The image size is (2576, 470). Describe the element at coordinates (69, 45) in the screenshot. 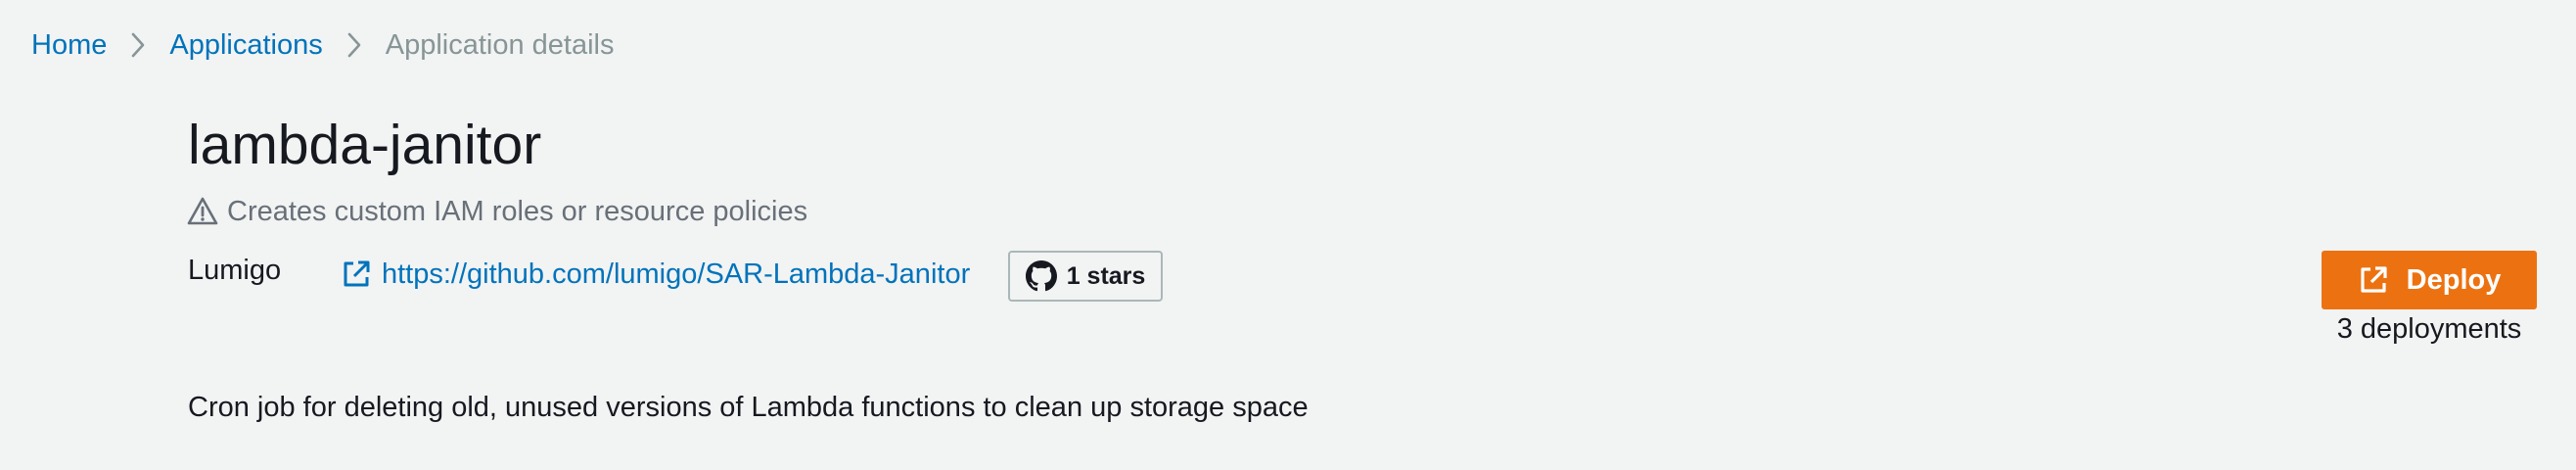

I see `breadcrumb-home-link: Home` at that location.